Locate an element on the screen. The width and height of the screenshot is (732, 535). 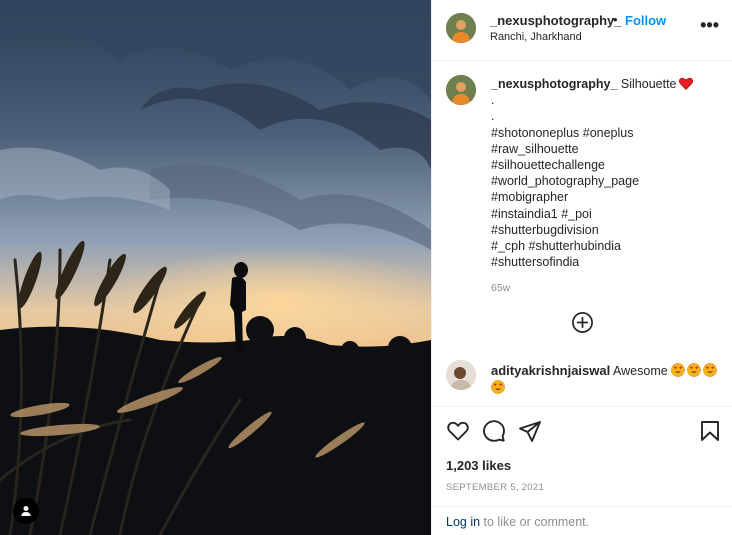
caption-hashtags: #instaindia1 #_poi is located at coordinates (606, 214).